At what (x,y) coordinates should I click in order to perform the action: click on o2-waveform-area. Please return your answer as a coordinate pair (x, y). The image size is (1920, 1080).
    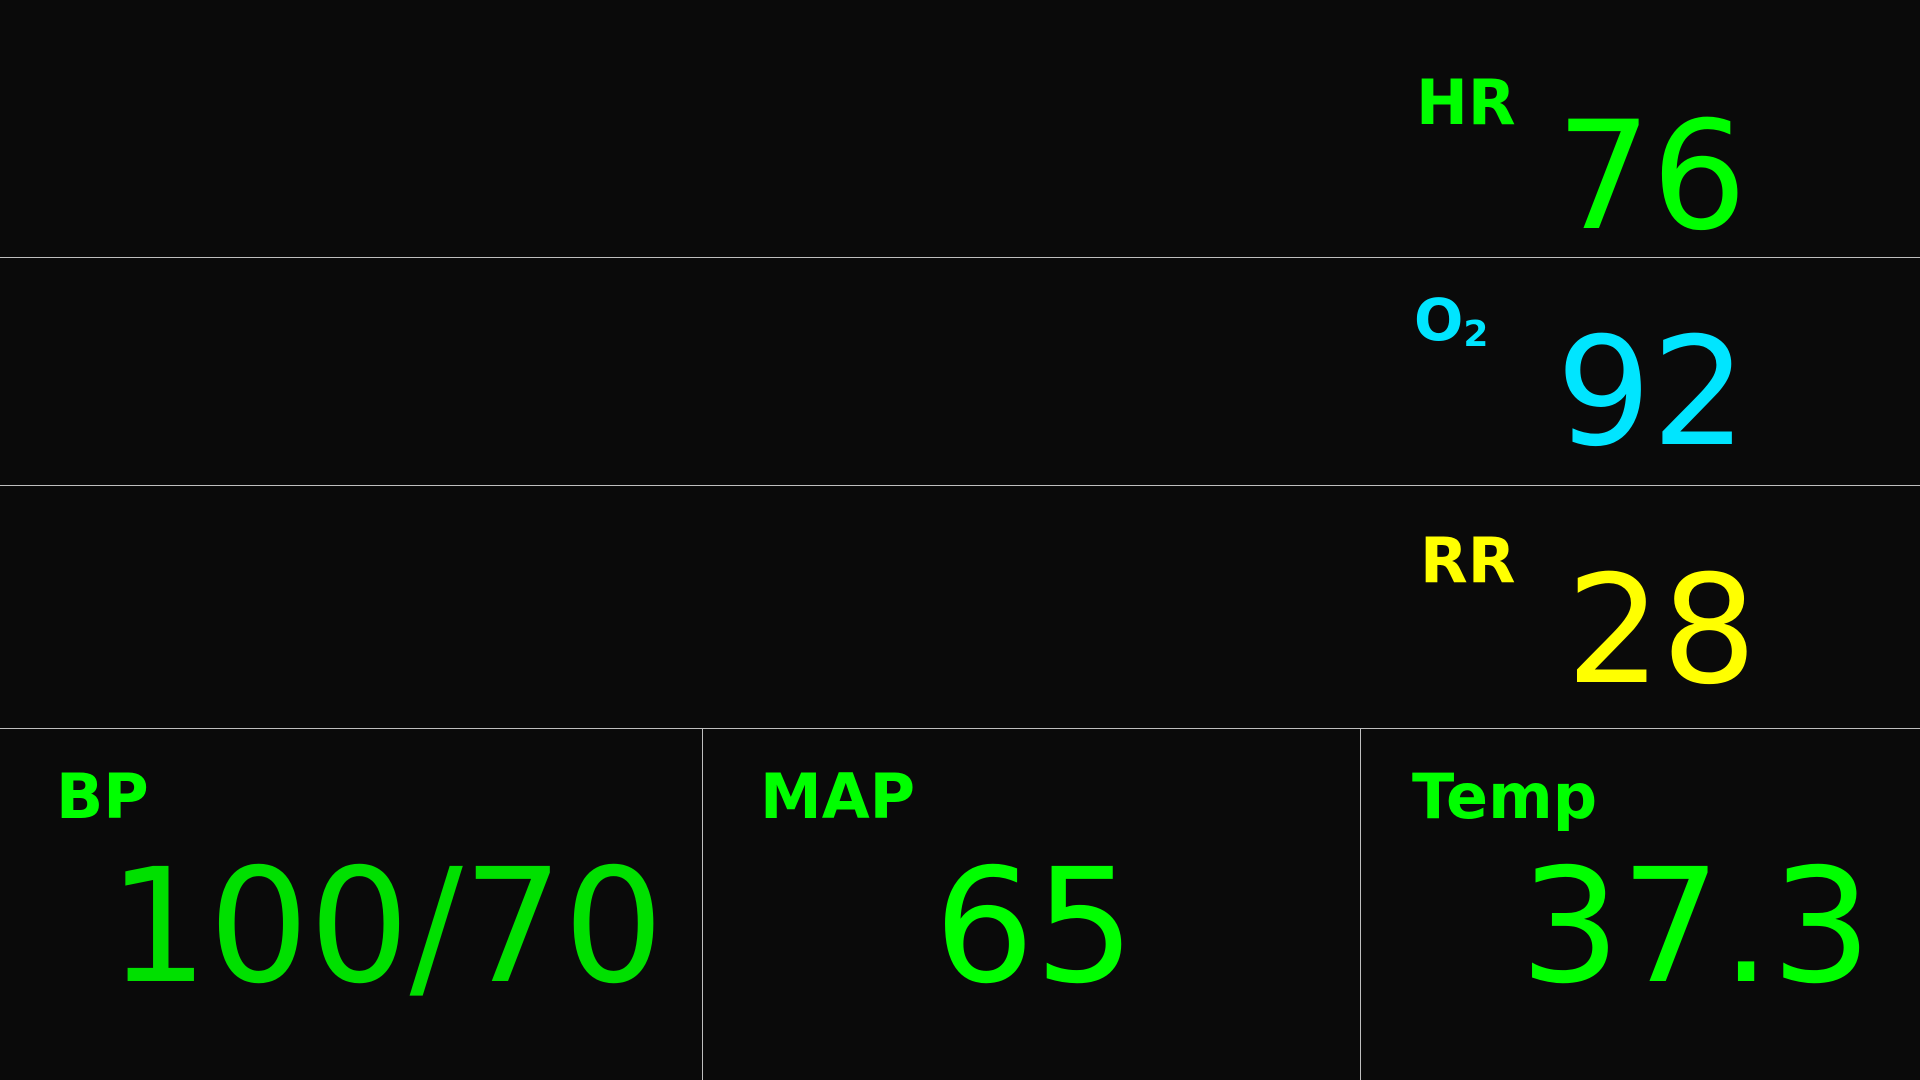
    Looking at the image, I should click on (680, 371).